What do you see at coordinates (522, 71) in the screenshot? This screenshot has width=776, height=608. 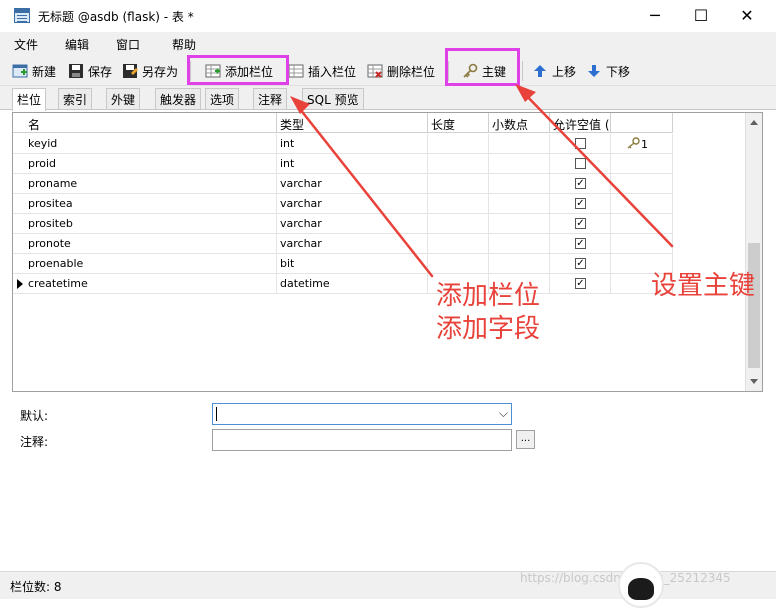 I see `toolbar-separator` at bounding box center [522, 71].